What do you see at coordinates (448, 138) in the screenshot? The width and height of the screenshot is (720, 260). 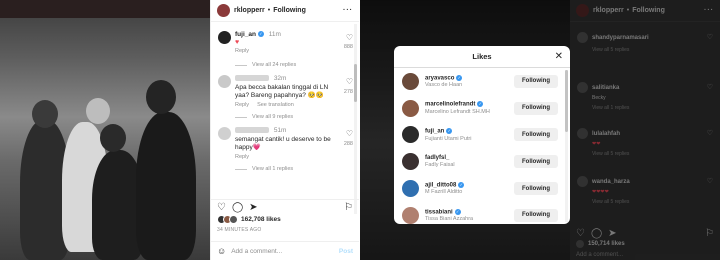 I see `liker-fullname: Fujianti Utami Putri` at bounding box center [448, 138].